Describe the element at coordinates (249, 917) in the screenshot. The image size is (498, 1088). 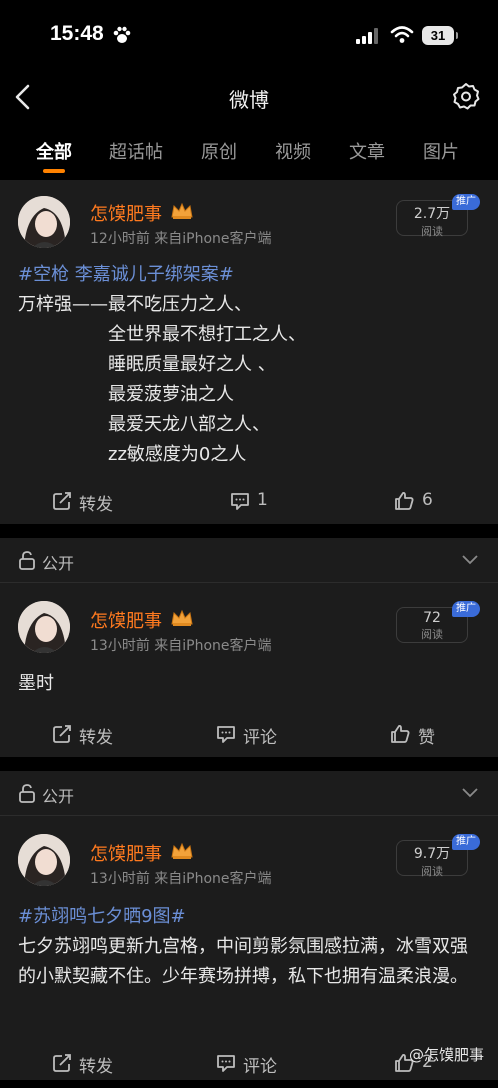
I see `topic-link: #苏翊鸣七夕晒9图#` at that location.